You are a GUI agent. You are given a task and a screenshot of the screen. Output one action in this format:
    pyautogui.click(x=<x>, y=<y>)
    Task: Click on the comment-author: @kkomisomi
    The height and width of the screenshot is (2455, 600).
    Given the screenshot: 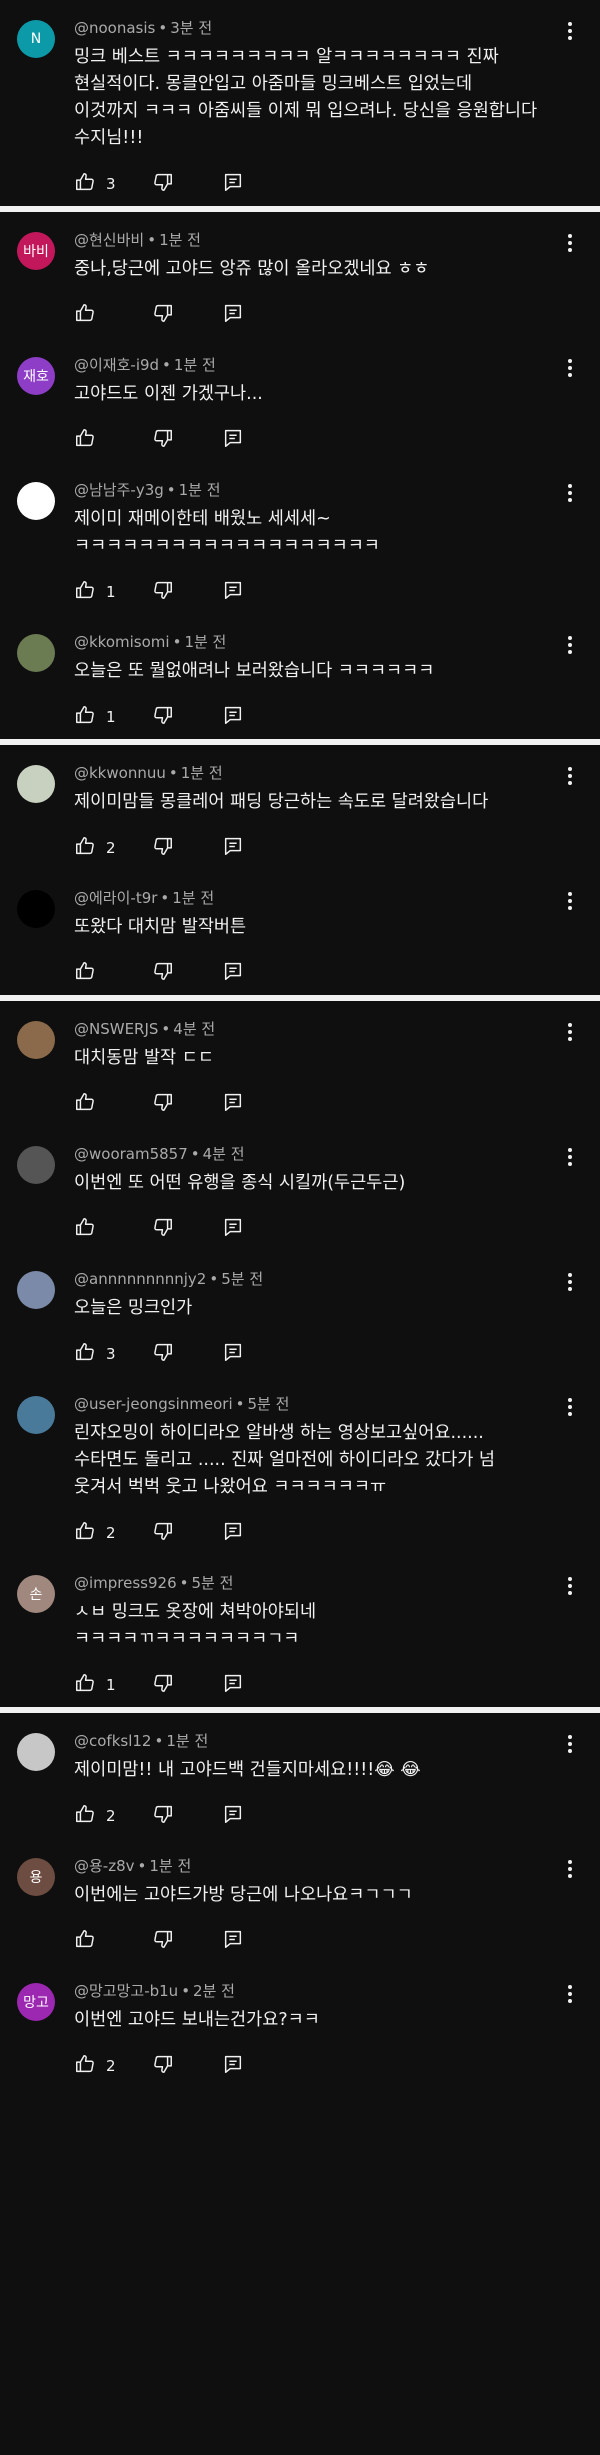 What is the action you would take?
    pyautogui.click(x=122, y=642)
    